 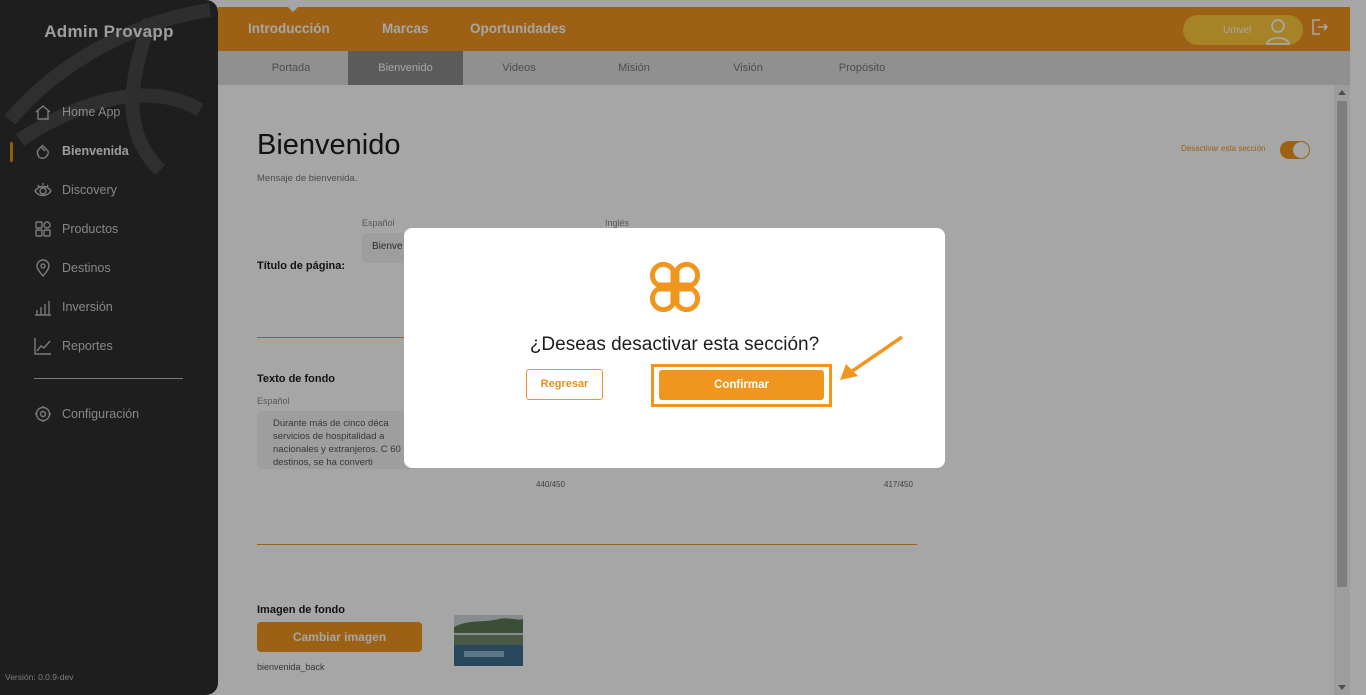 I want to click on confirm-button: Confirmar, so click(x=741, y=385).